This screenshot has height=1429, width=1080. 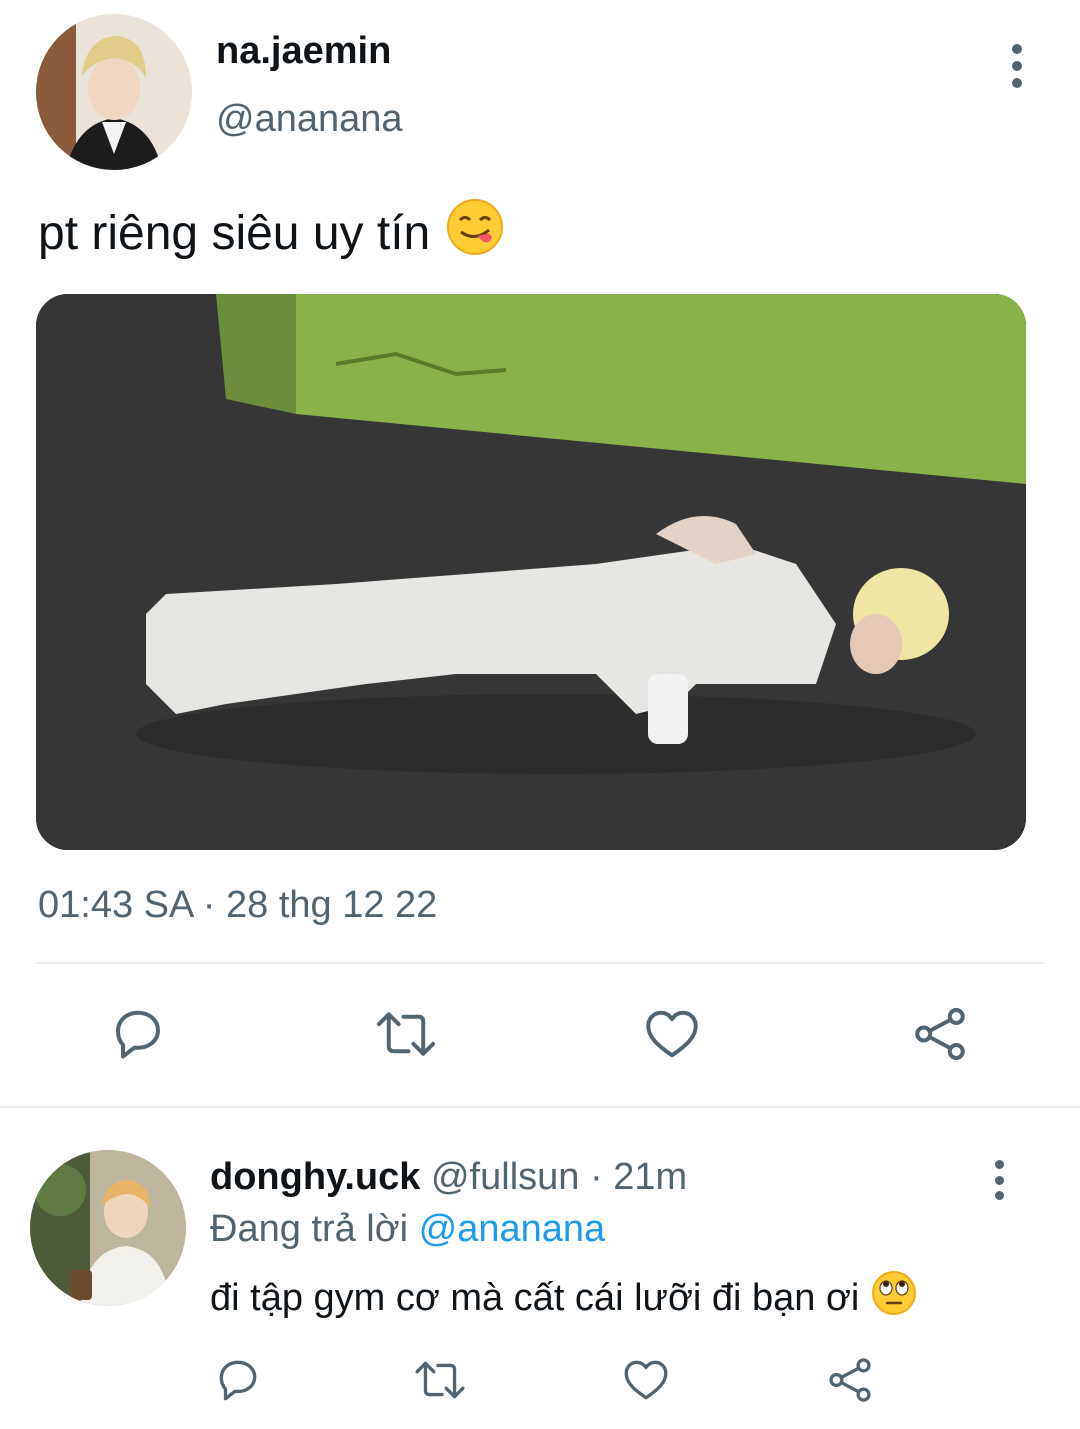 What do you see at coordinates (309, 119) in the screenshot?
I see `author-handle: @ananana` at bounding box center [309, 119].